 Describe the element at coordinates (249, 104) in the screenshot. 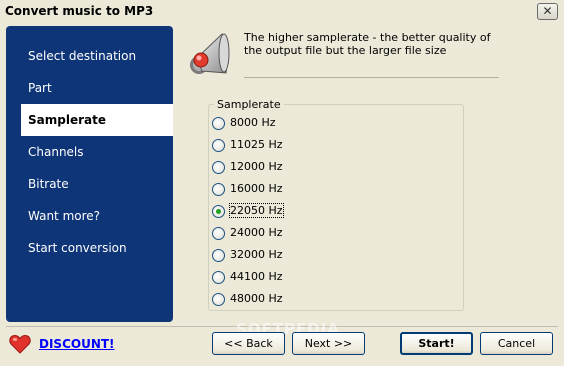

I see `samplerate-group-title: Samplerate` at that location.